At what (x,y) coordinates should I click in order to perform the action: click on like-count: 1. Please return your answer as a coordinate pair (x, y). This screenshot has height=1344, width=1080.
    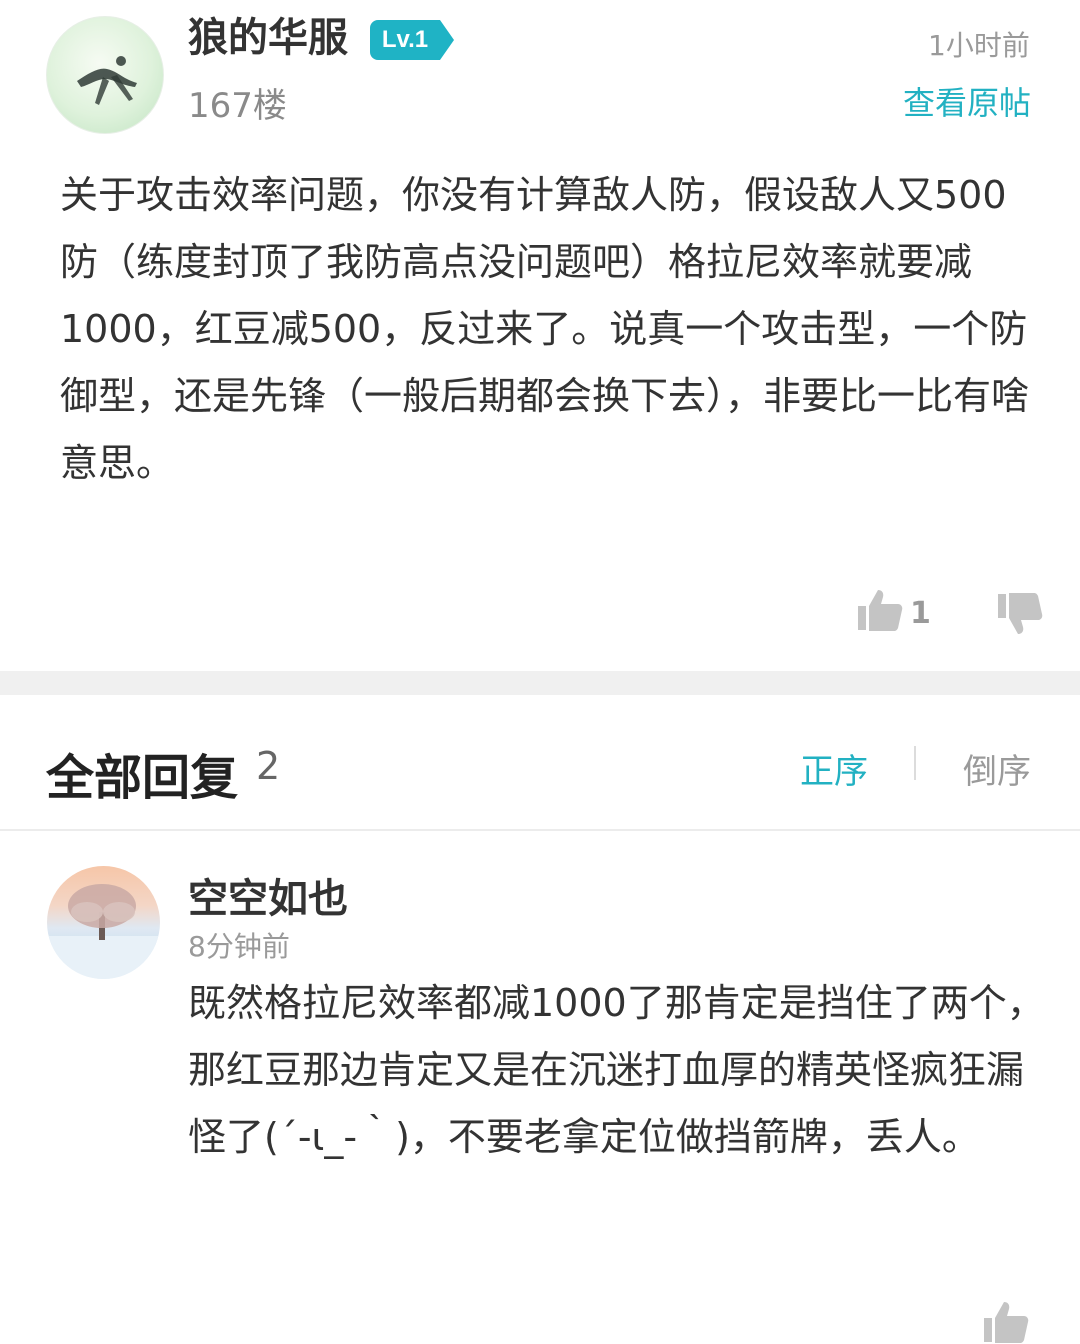
    Looking at the image, I should click on (920, 613).